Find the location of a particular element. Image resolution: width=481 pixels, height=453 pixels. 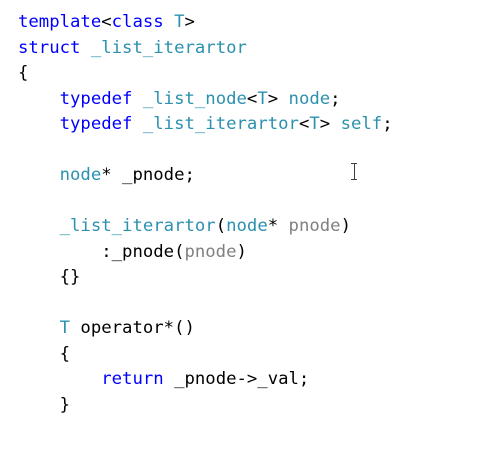

code-token: ( is located at coordinates (221, 226).